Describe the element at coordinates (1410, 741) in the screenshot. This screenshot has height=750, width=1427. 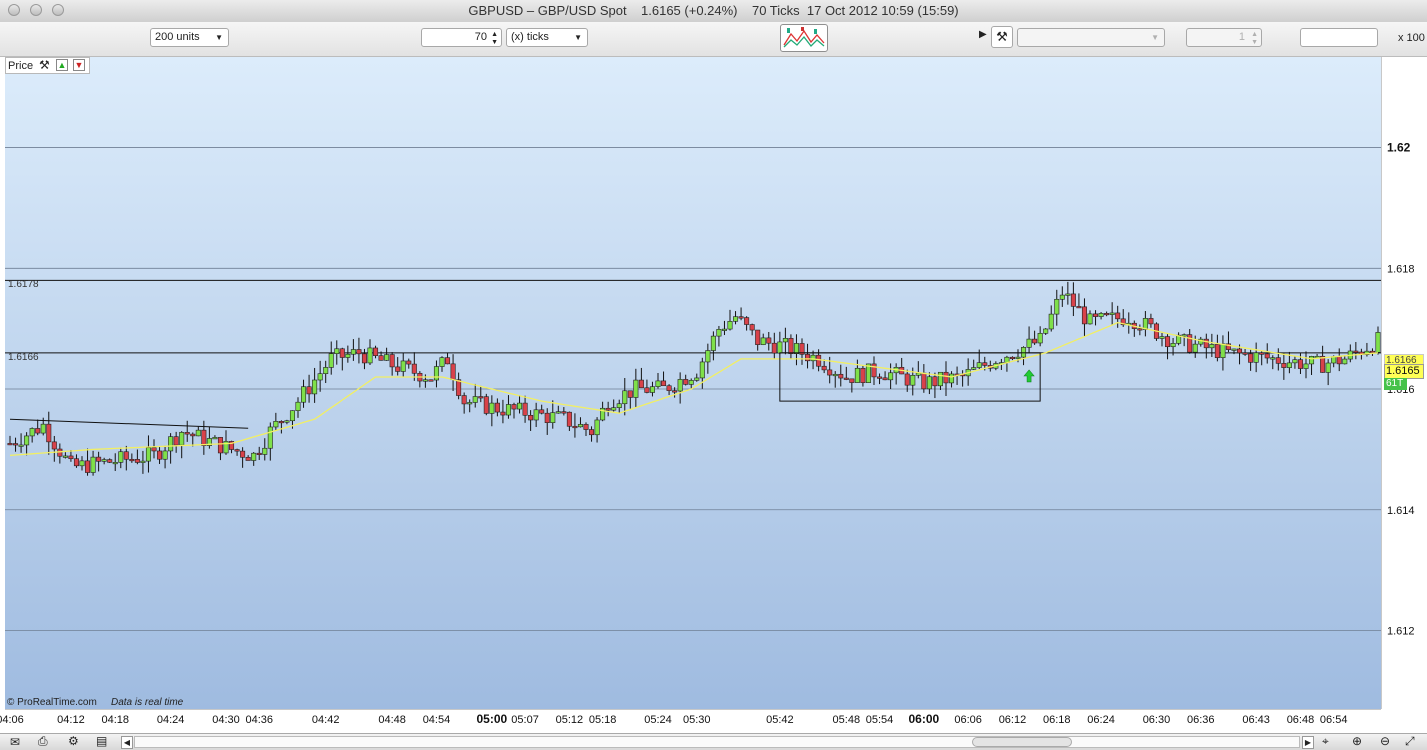
I see `fit-icon: ⤢` at that location.